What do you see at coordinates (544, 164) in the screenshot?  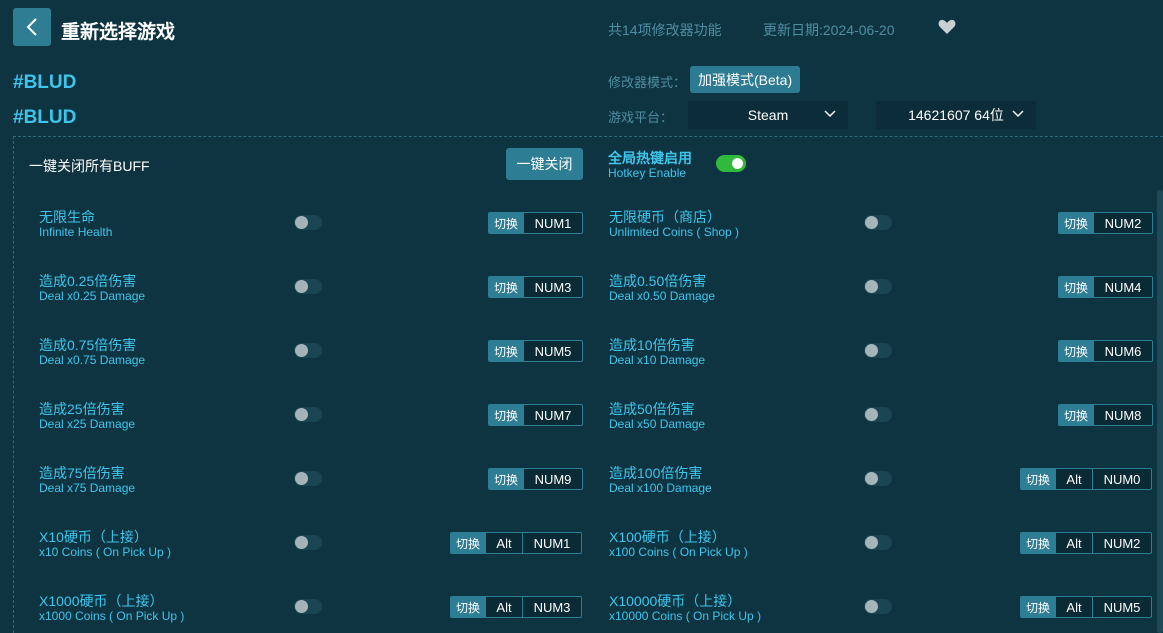 I see `close-all-button: 一键关闭` at bounding box center [544, 164].